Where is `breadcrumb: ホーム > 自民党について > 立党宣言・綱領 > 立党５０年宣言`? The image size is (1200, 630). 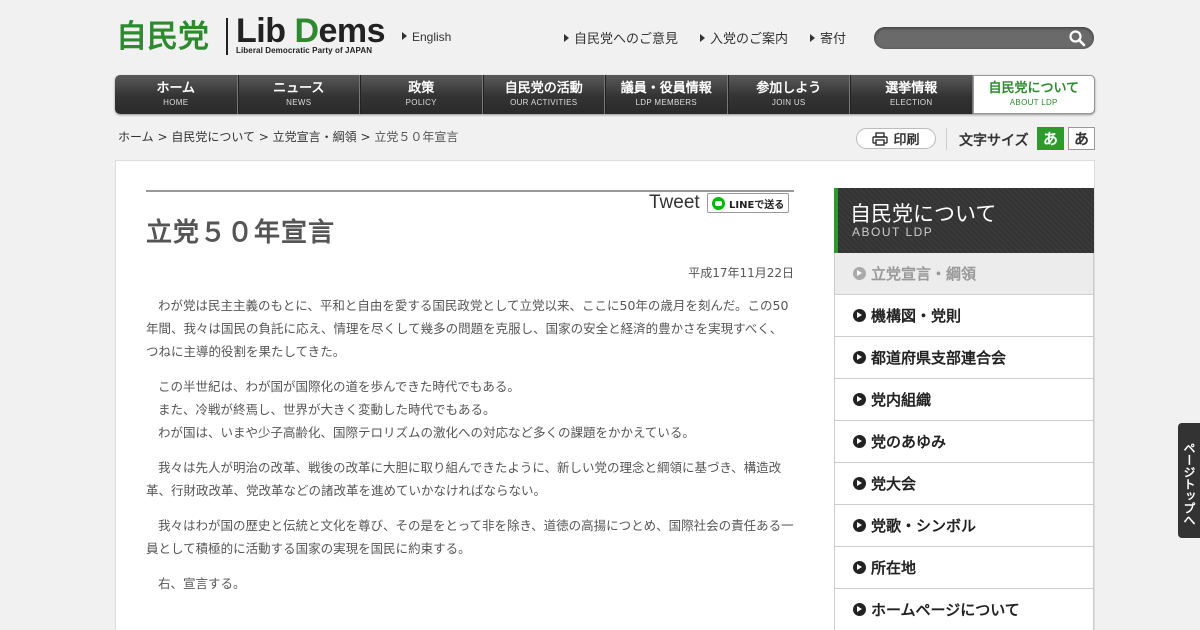 breadcrumb: ホーム > 自民党について > 立党宣言・綱領 > 立党５０年宣言 is located at coordinates (288, 136).